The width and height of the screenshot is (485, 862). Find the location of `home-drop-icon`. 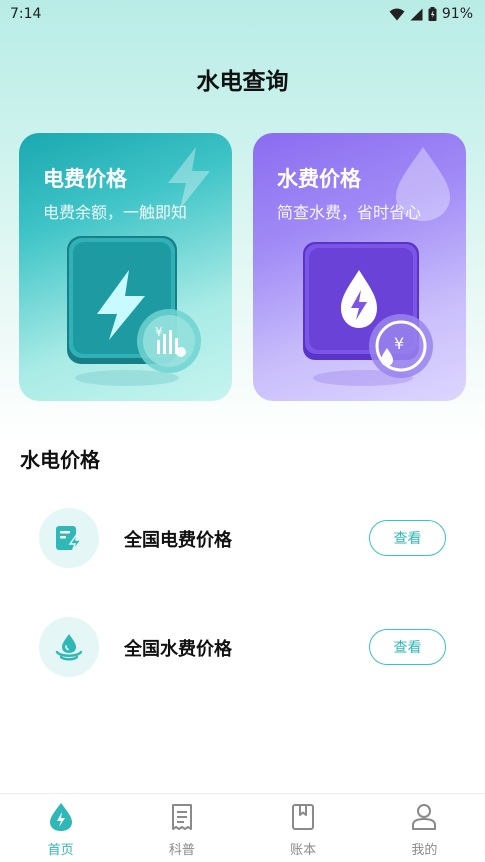

home-drop-icon is located at coordinates (61, 817).